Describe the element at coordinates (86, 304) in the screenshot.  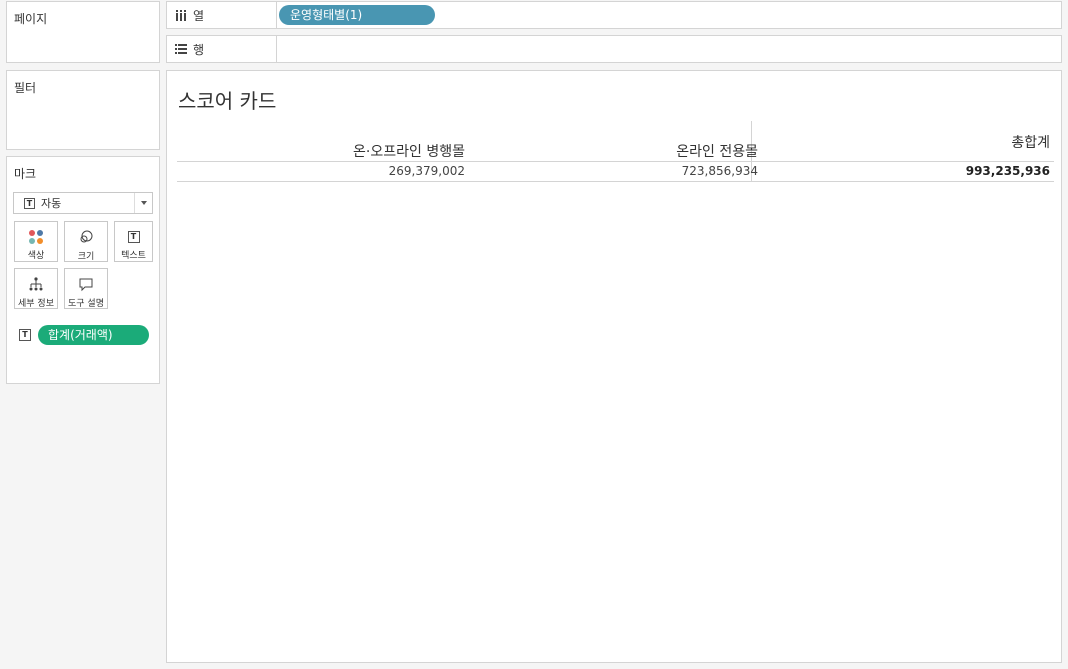
I see `tooltip-button-label: 도구 설명` at that location.